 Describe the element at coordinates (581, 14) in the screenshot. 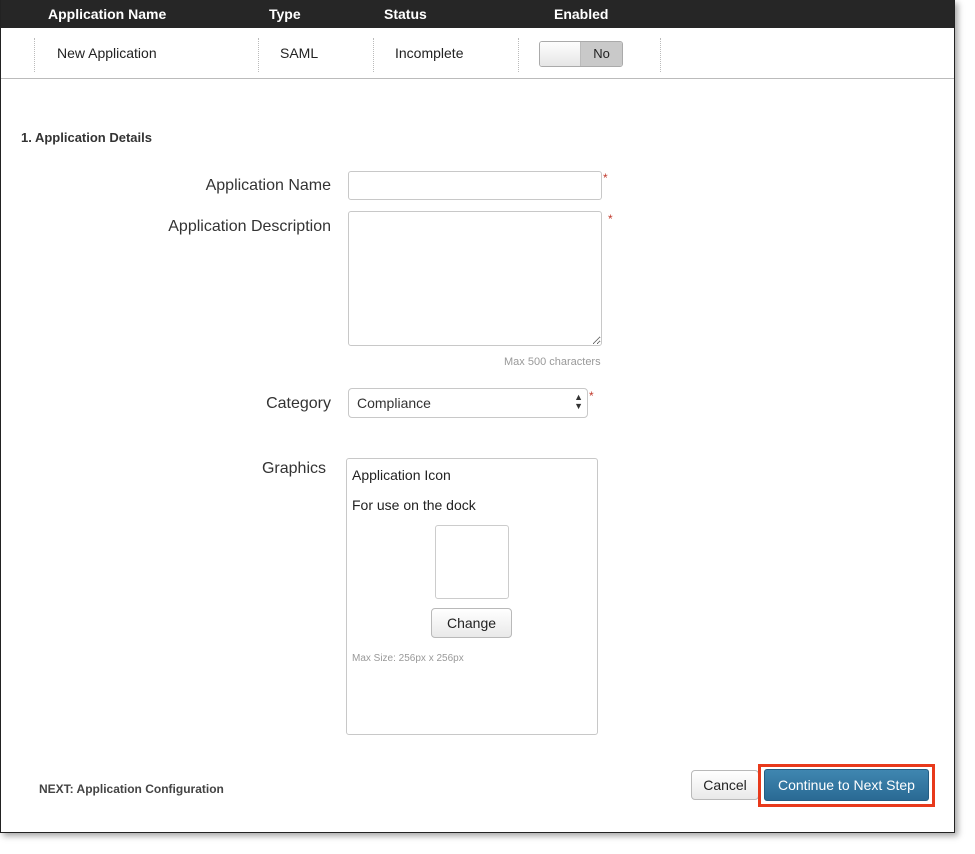

I see `header-enabled: Enabled` at that location.